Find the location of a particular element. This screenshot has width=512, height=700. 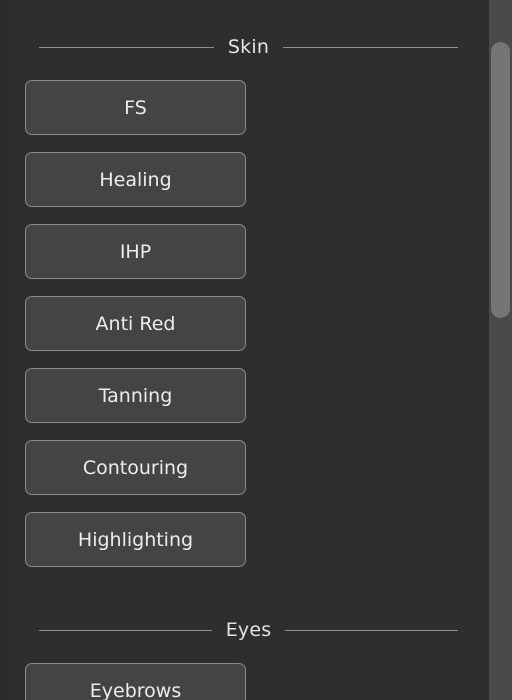

tool-button-highlighting: Highlighting is located at coordinates (135, 539).